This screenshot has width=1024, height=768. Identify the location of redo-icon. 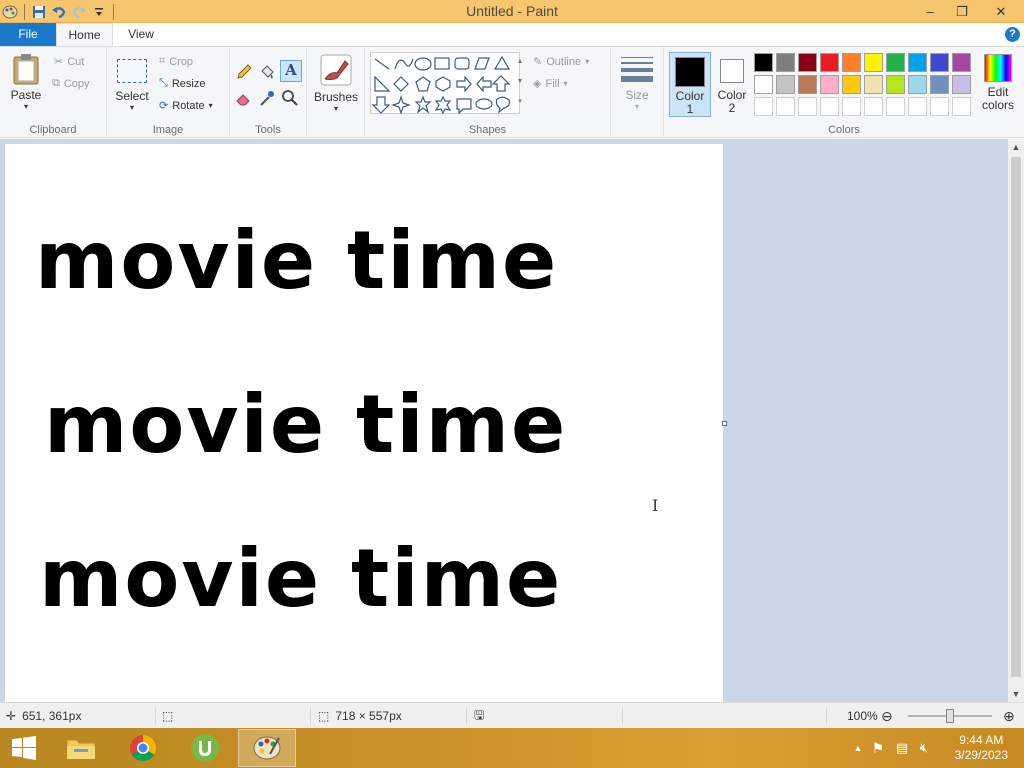
(79, 12).